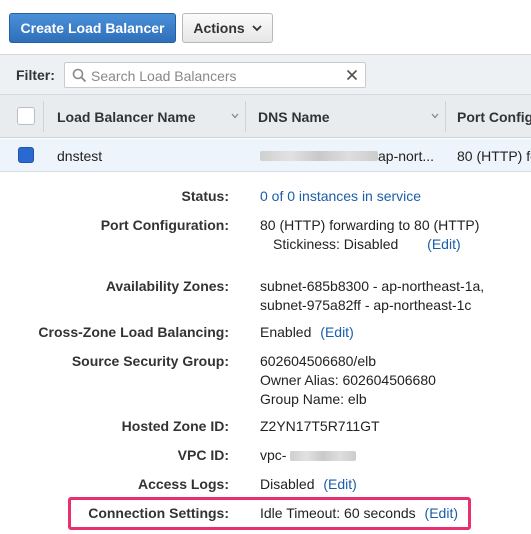 The height and width of the screenshot is (534, 531). I want to click on column-header-port: Port Configu, so click(494, 116).